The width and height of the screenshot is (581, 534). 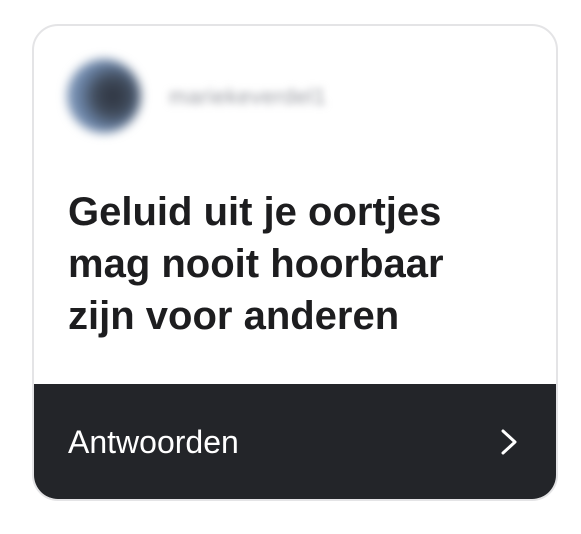 What do you see at coordinates (509, 442) in the screenshot?
I see `chevron-right-icon` at bounding box center [509, 442].